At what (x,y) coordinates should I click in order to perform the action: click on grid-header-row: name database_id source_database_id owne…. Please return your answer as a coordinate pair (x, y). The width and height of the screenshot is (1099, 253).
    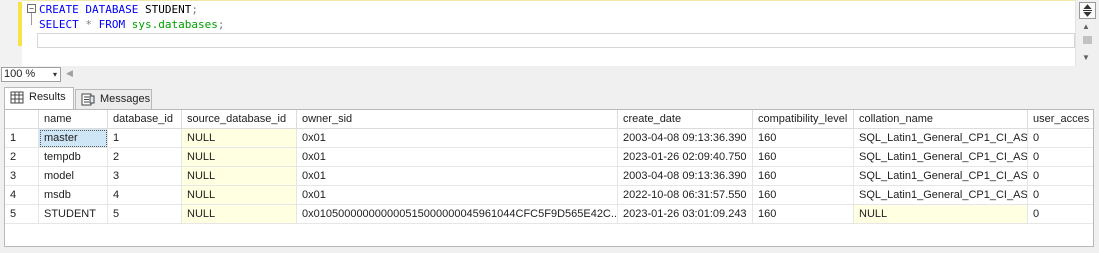
    Looking at the image, I should click on (549, 119).